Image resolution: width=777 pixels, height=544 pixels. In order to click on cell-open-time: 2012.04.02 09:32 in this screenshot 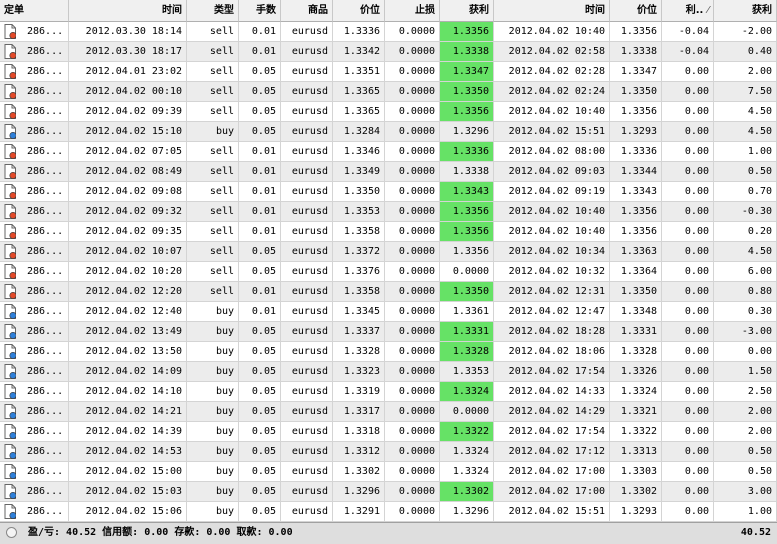, I will do `click(128, 212)`.